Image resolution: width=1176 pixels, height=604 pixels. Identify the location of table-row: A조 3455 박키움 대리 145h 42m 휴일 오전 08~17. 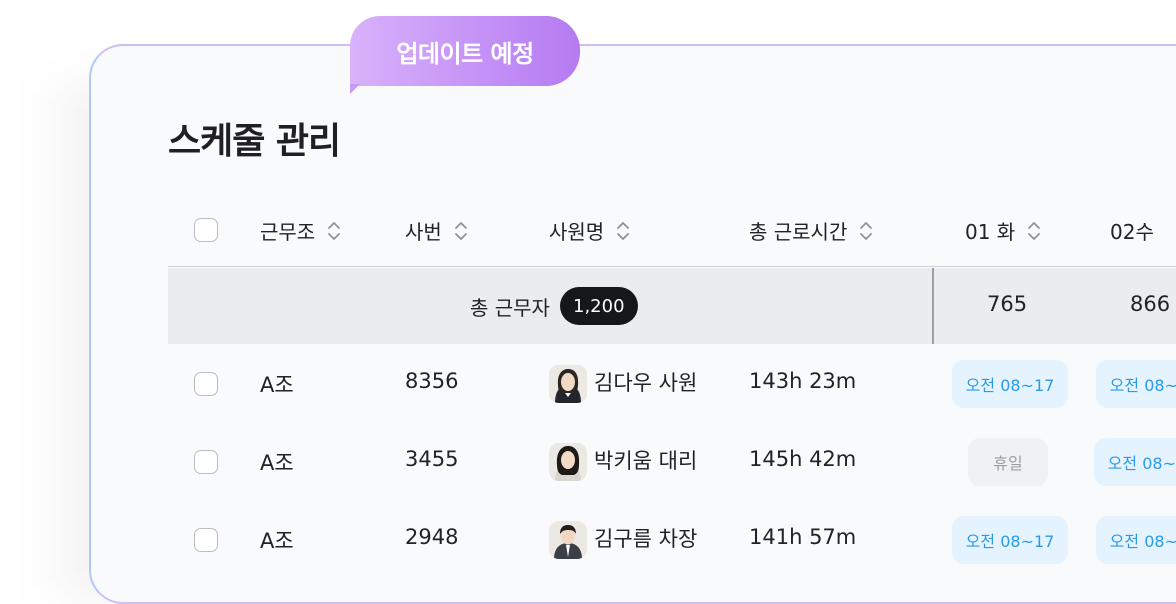
(672, 462).